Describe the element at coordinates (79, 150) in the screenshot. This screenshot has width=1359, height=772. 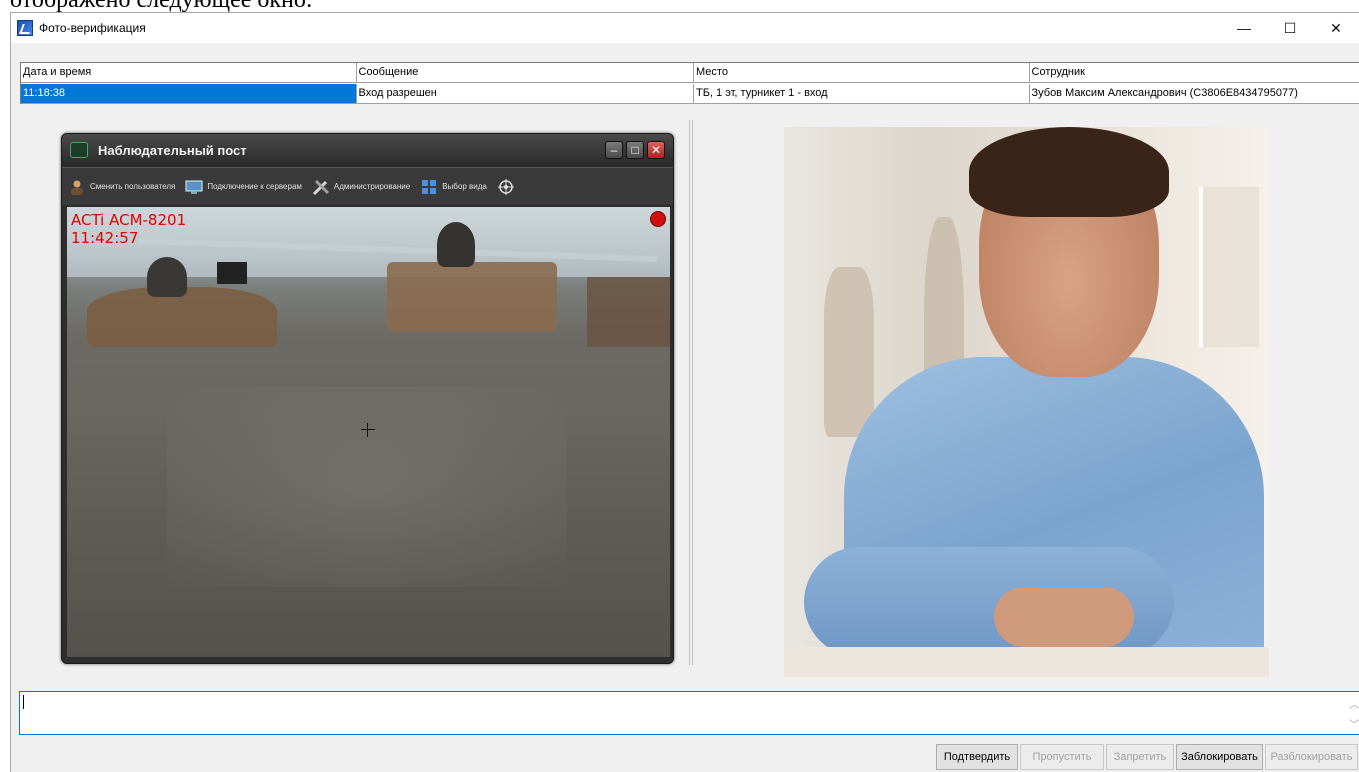
I see `observation-post-logo-icon` at that location.